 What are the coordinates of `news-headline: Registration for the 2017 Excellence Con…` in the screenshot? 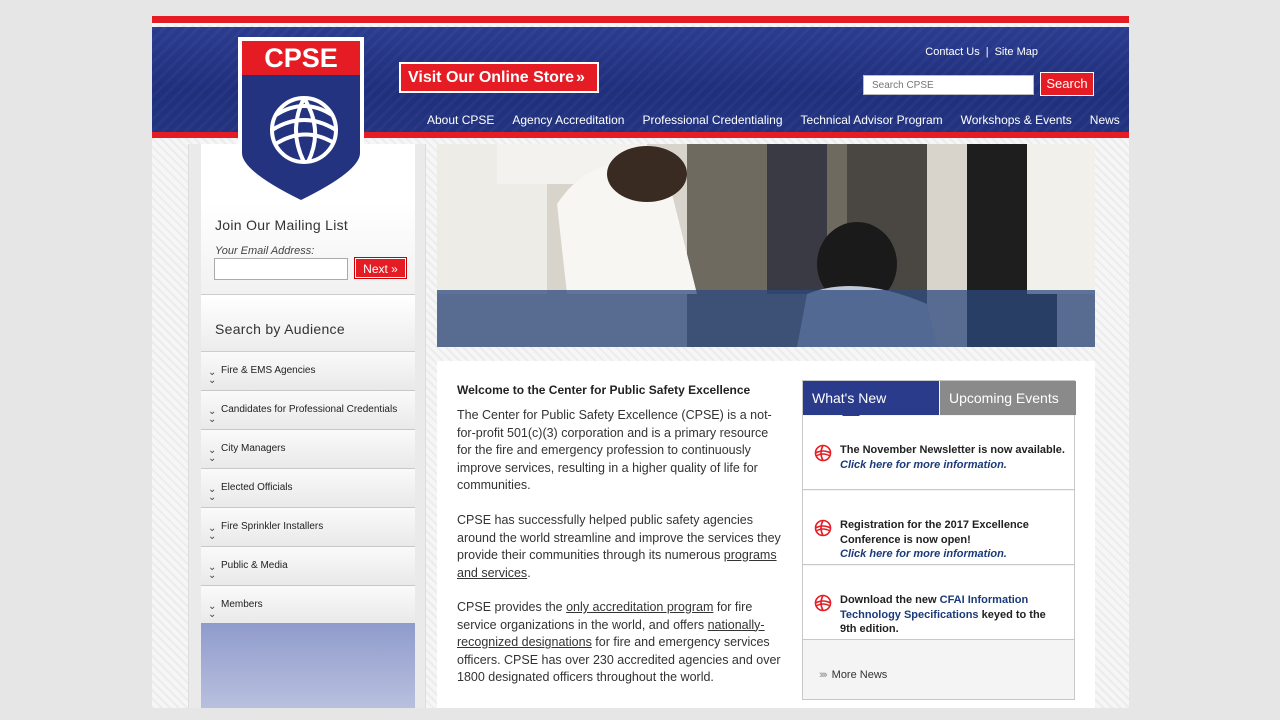 It's located at (934, 532).